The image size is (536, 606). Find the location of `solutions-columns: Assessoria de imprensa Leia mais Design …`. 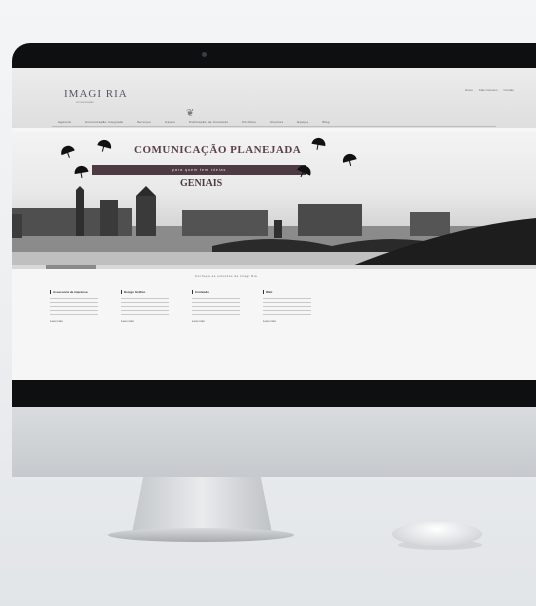

solutions-columns: Assessoria de imprensa Leia mais Design … is located at coordinates (180, 306).